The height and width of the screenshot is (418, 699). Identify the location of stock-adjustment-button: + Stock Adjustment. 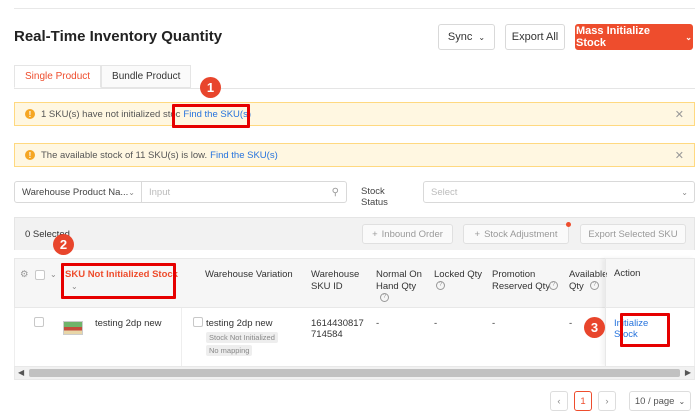
(516, 234).